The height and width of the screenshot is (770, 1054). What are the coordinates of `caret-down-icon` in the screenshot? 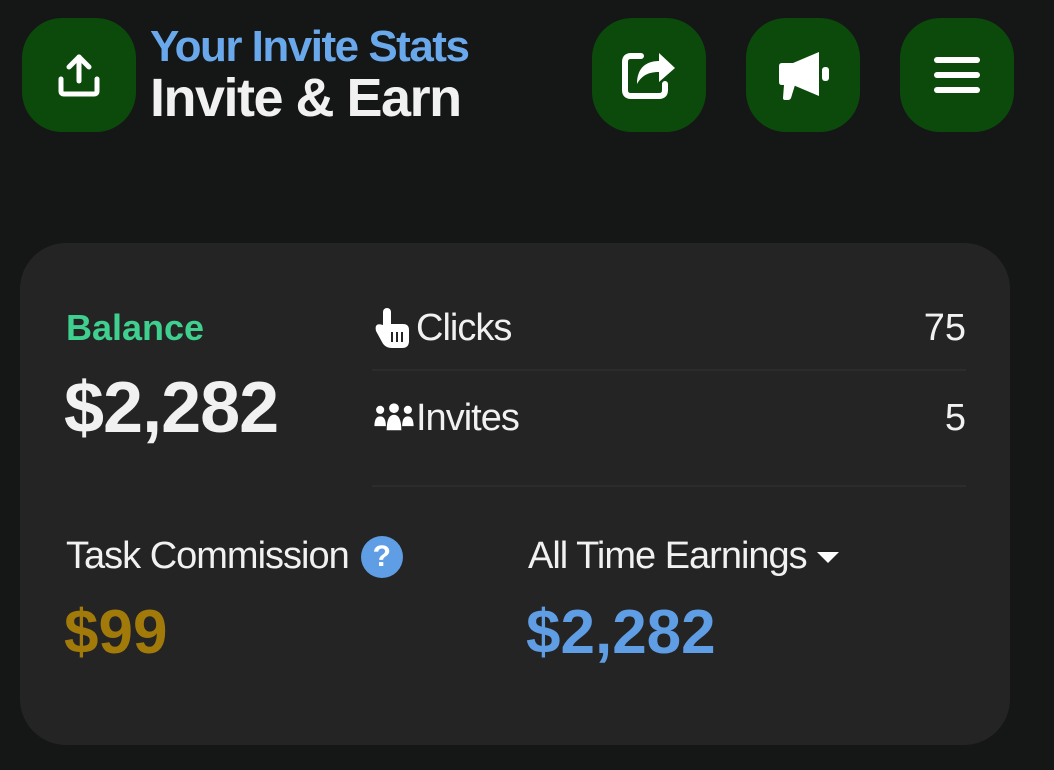 It's located at (828, 557).